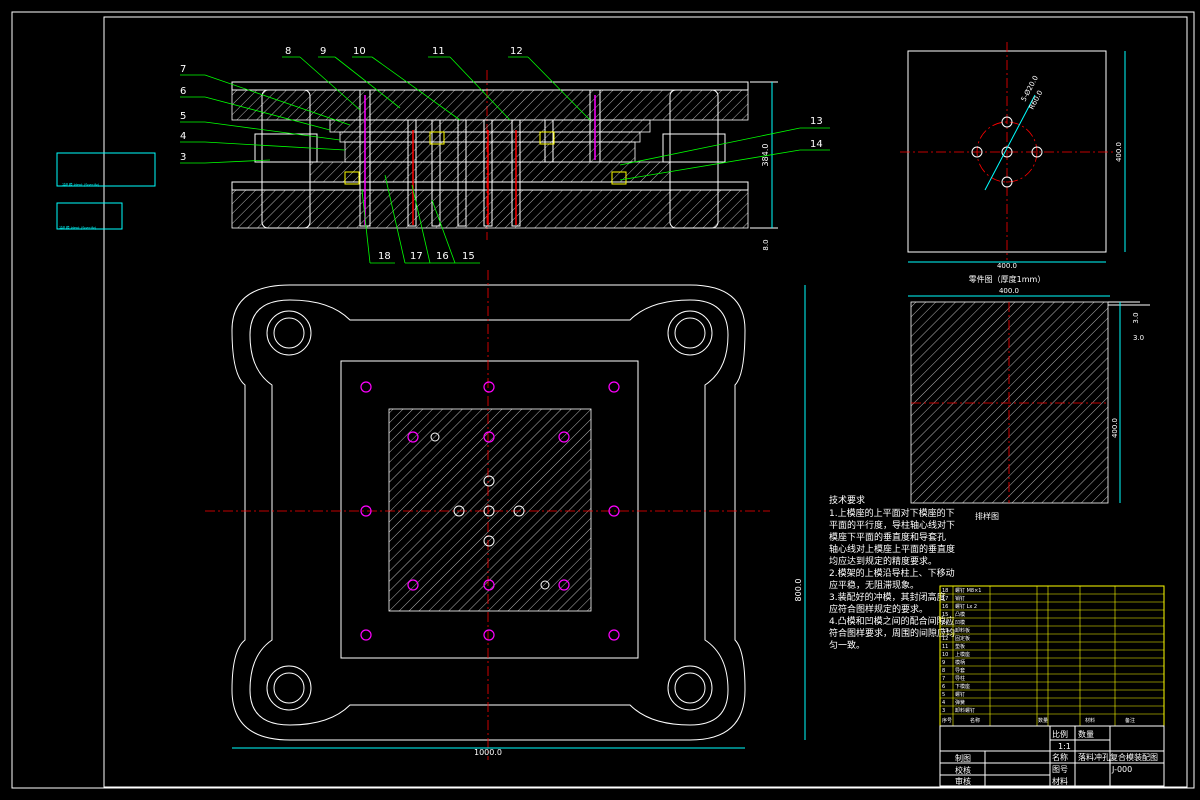 Image resolution: width=1200 pixels, height=800 pixels. I want to click on bom-row-name: 螺钉 Lx 2, so click(966, 606).